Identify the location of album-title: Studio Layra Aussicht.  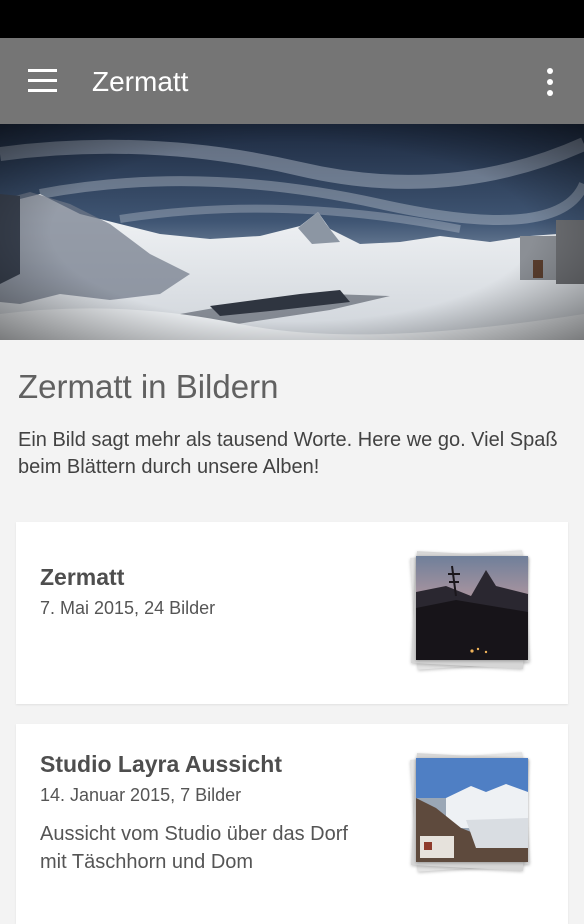
(161, 764).